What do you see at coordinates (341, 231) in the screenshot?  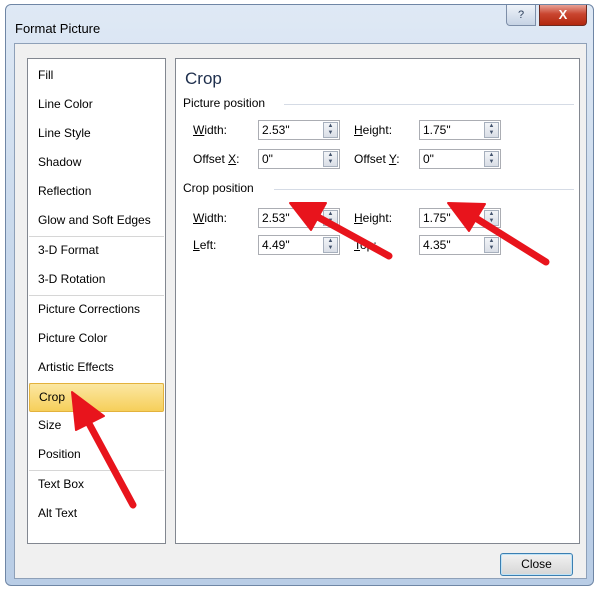 I see `annotation-arrow-crop-width` at bounding box center [341, 231].